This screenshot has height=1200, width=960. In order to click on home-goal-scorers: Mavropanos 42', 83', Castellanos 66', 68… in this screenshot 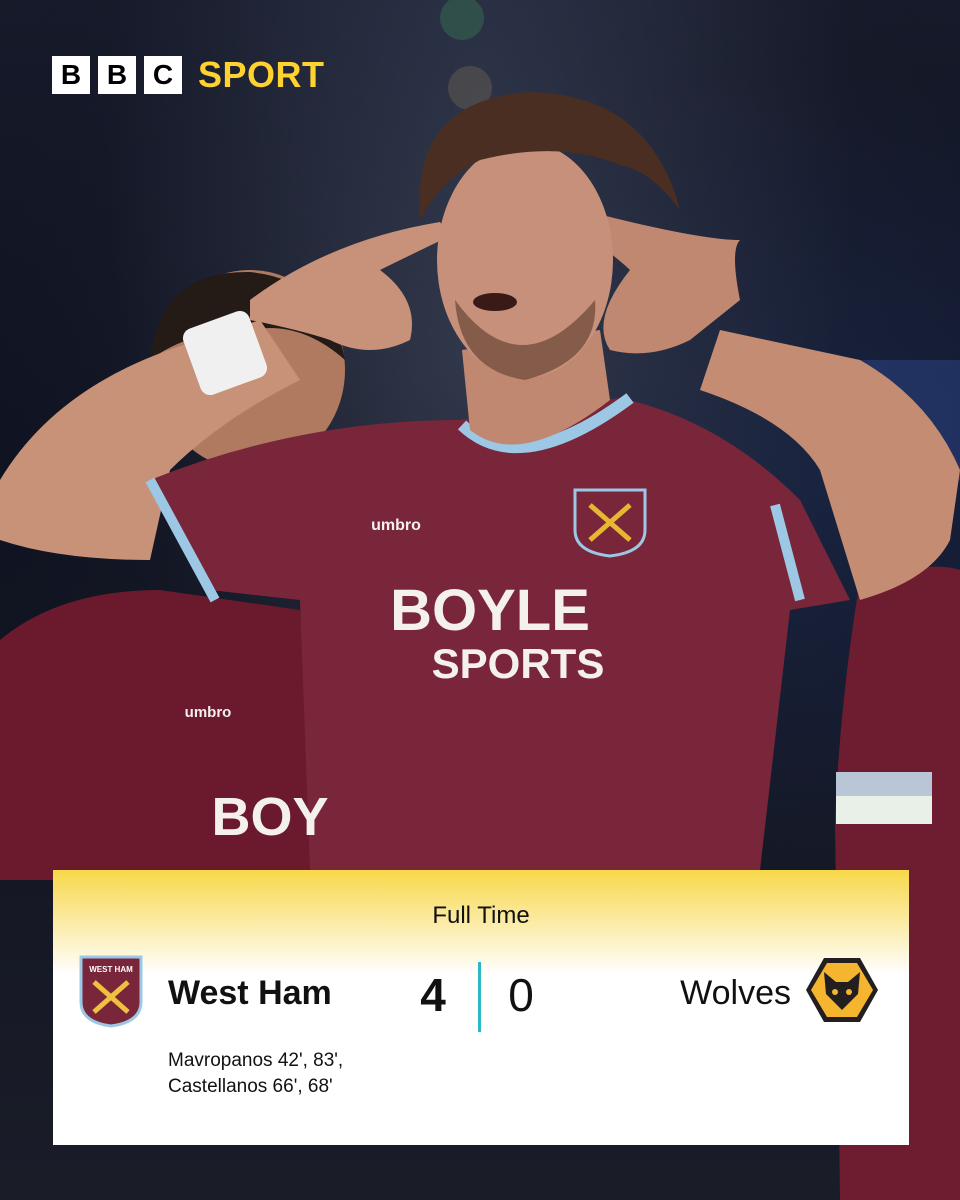, I will do `click(255, 1074)`.